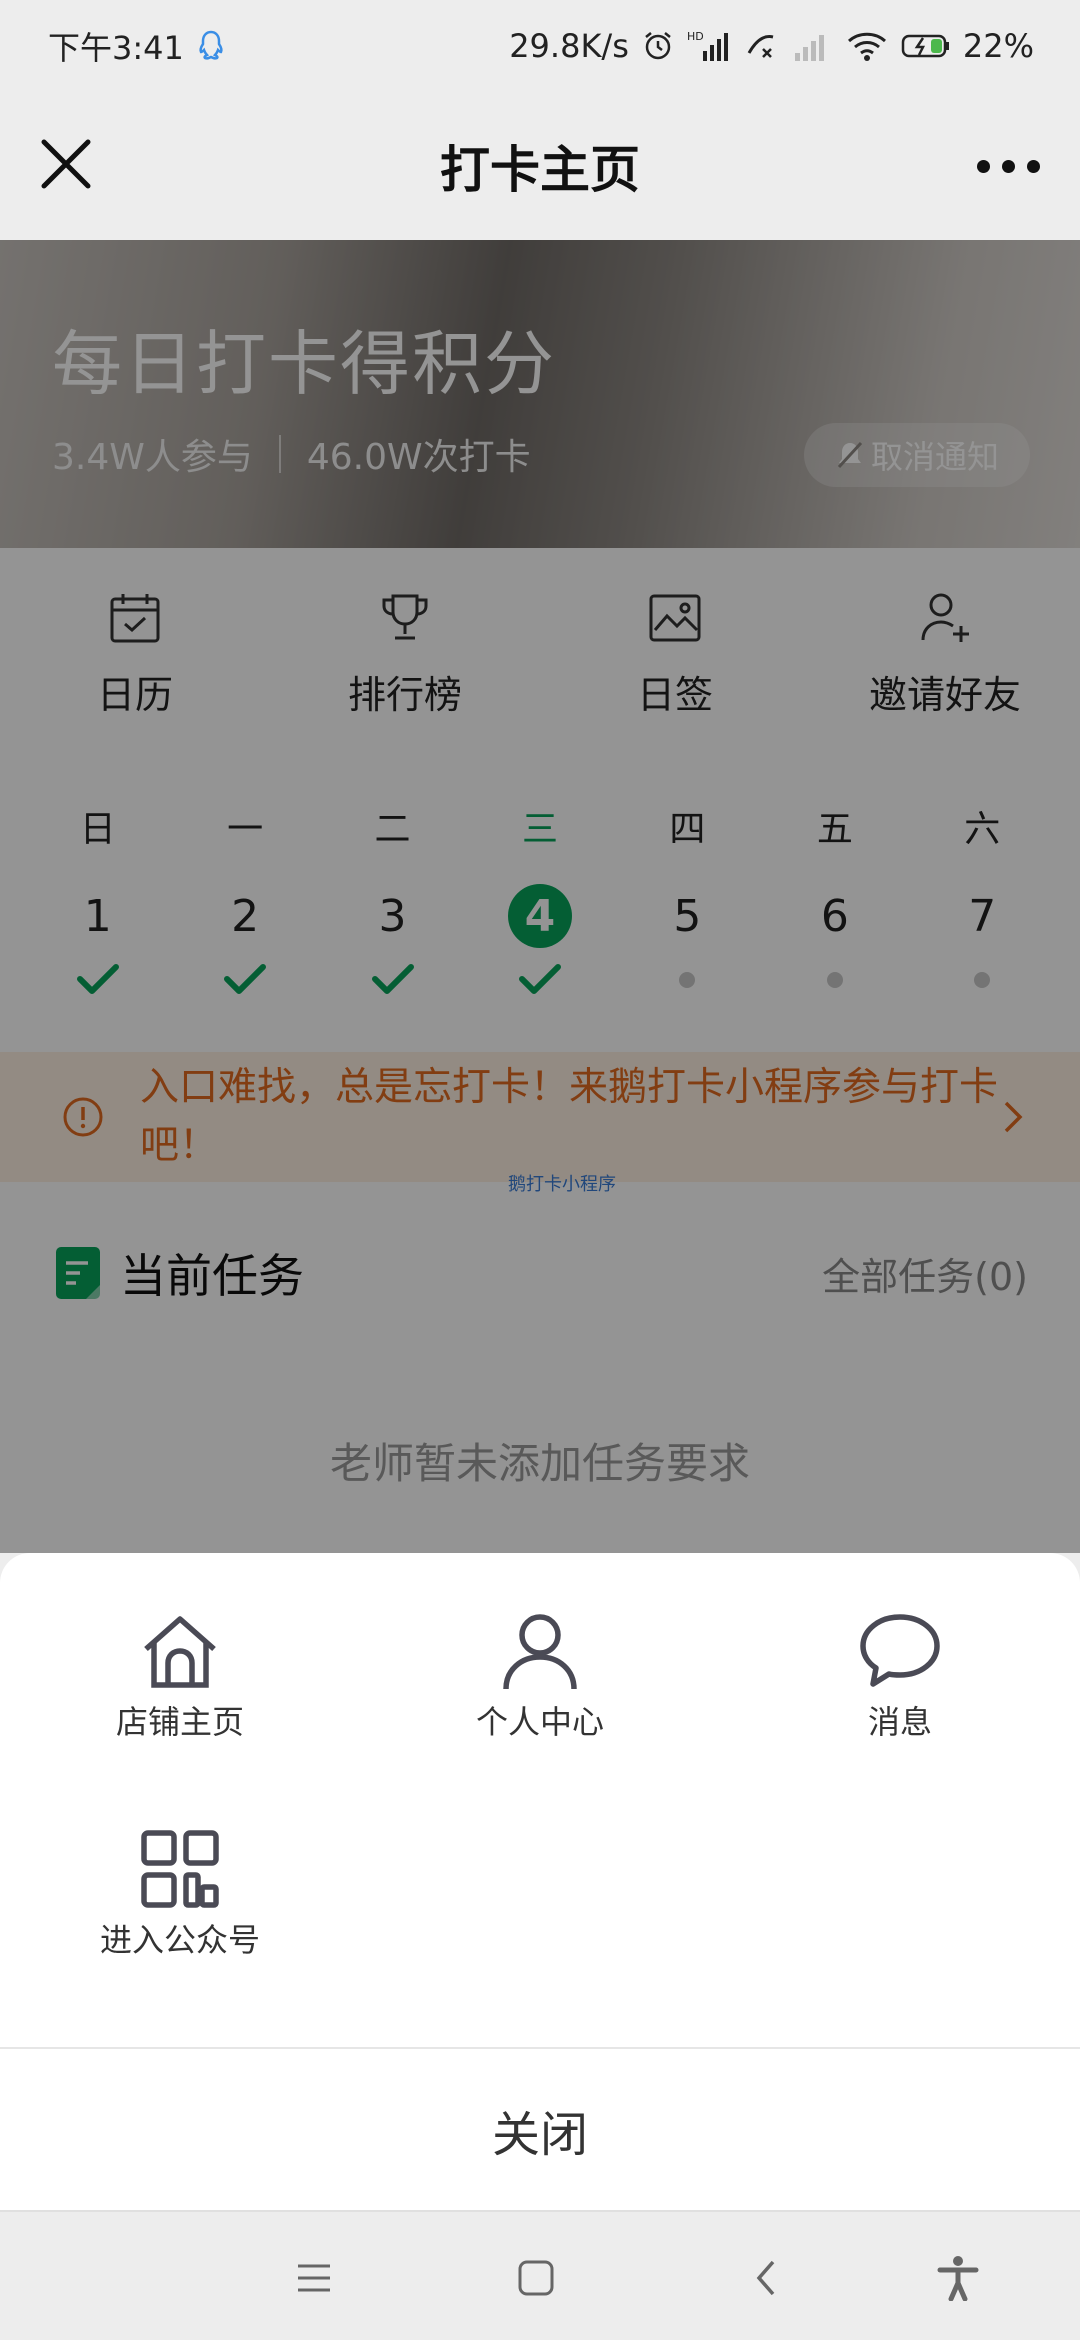 Image resolution: width=1080 pixels, height=2340 pixels. I want to click on alarm-icon, so click(658, 46).